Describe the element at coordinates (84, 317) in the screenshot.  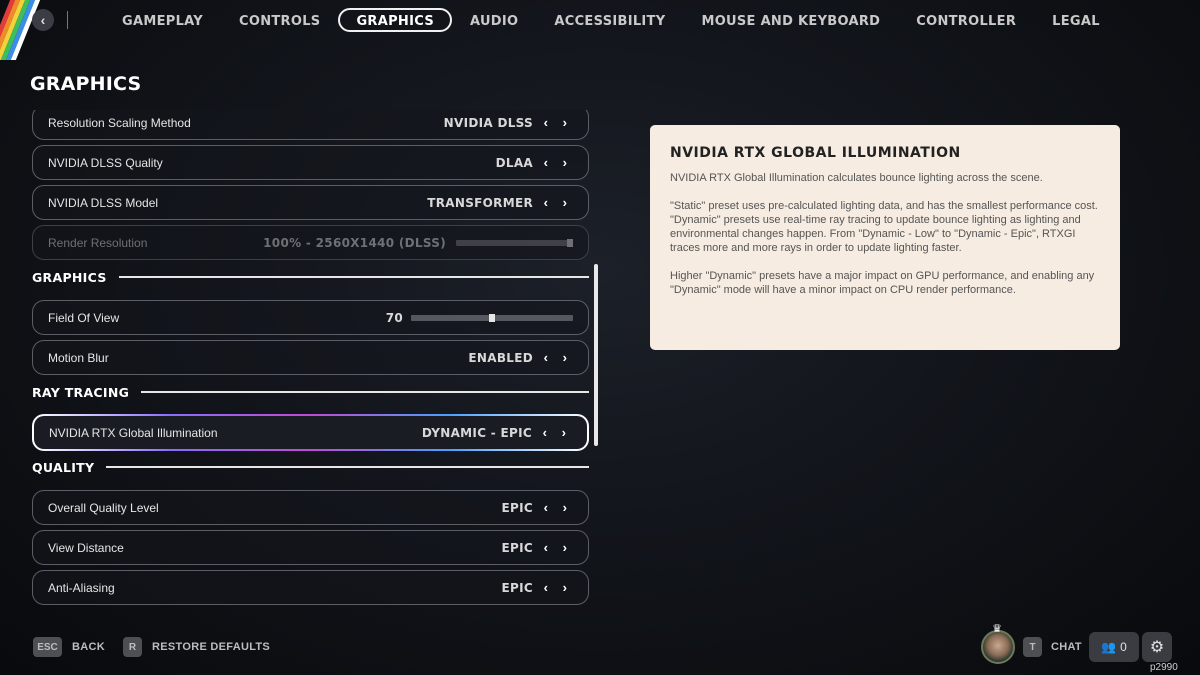
I see `setting-label: Field Of View` at that location.